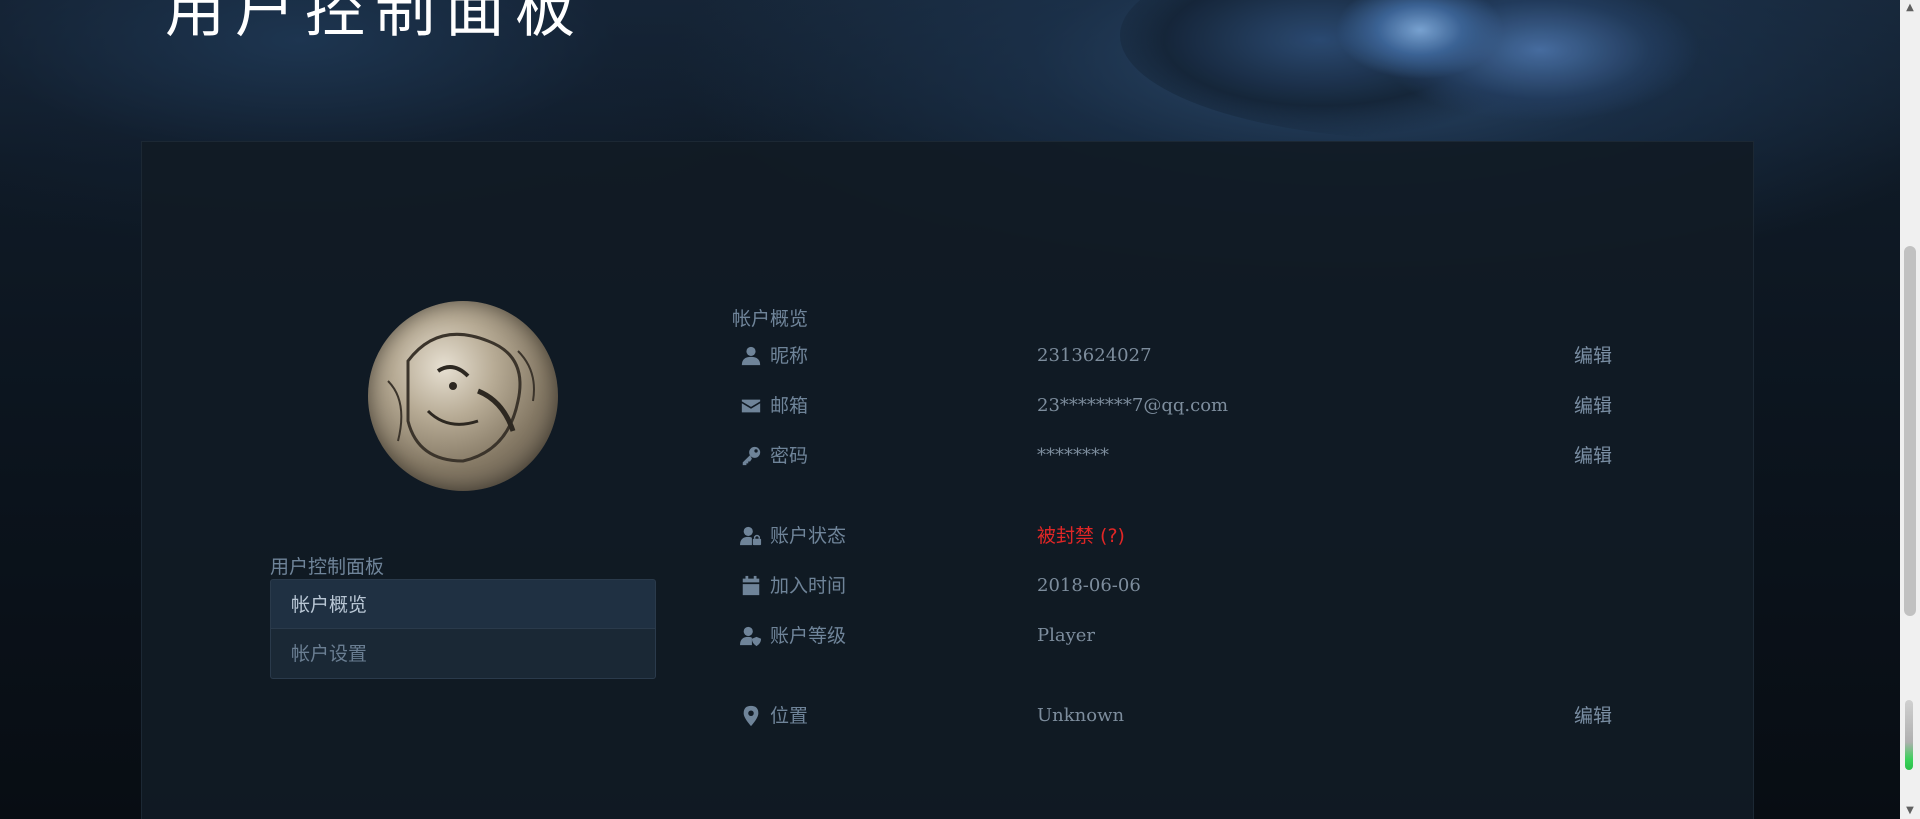  I want to click on sidebar-item-account-settings: 帐户设置, so click(463, 654).